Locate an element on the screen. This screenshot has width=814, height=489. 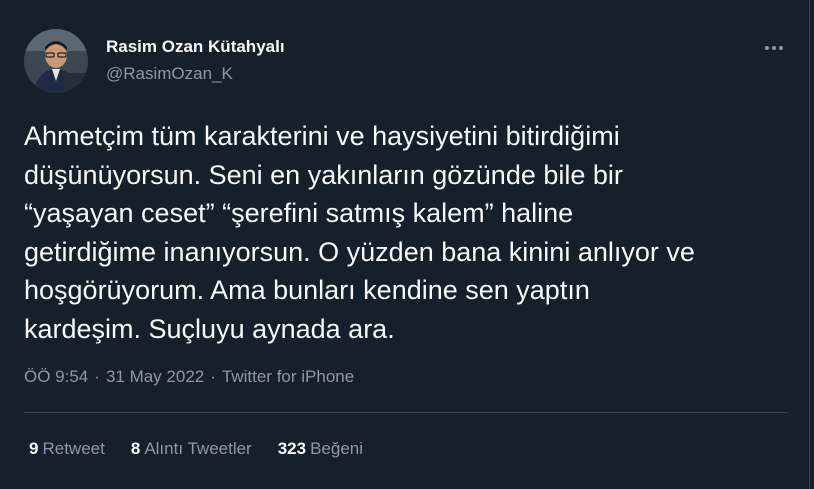
avatar is located at coordinates (56, 61).